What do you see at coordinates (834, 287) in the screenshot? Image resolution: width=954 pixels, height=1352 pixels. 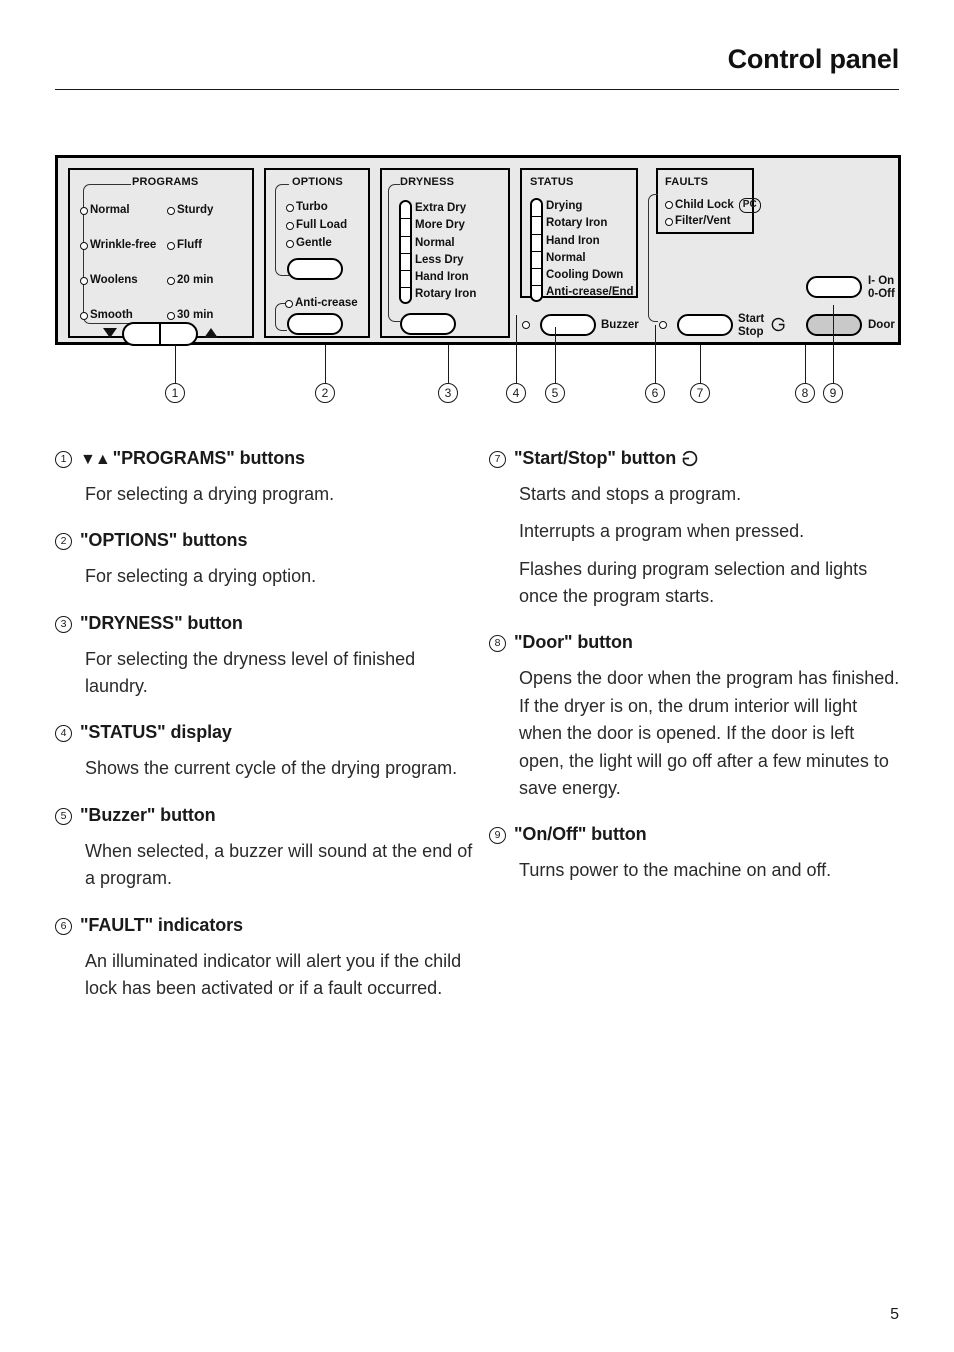 I see `on-off-button` at bounding box center [834, 287].